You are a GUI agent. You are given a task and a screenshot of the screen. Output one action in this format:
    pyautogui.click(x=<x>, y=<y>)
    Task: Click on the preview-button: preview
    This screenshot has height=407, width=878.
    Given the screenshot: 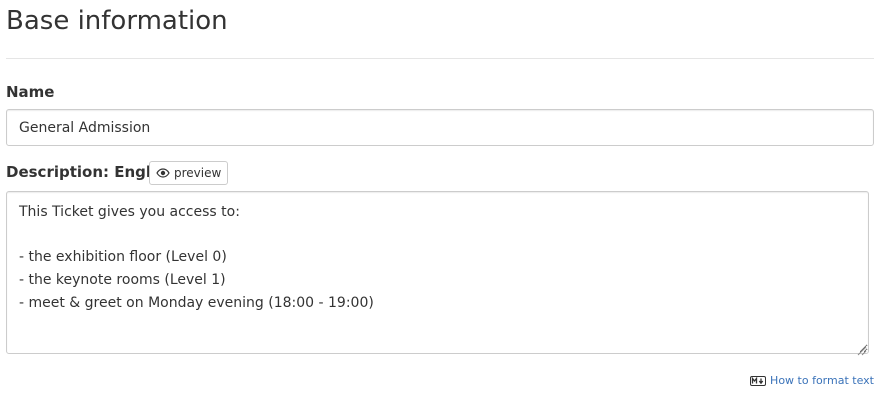 What is the action you would take?
    pyautogui.click(x=189, y=173)
    